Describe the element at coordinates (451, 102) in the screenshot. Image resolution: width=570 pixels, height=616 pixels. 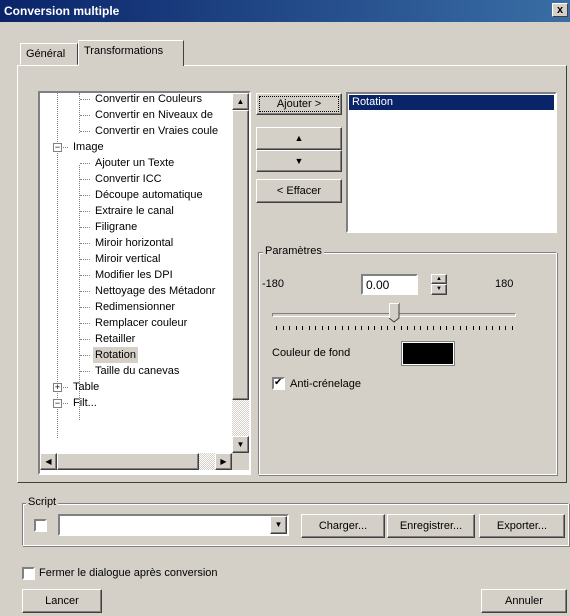
I see `list-item: Rotation` at that location.